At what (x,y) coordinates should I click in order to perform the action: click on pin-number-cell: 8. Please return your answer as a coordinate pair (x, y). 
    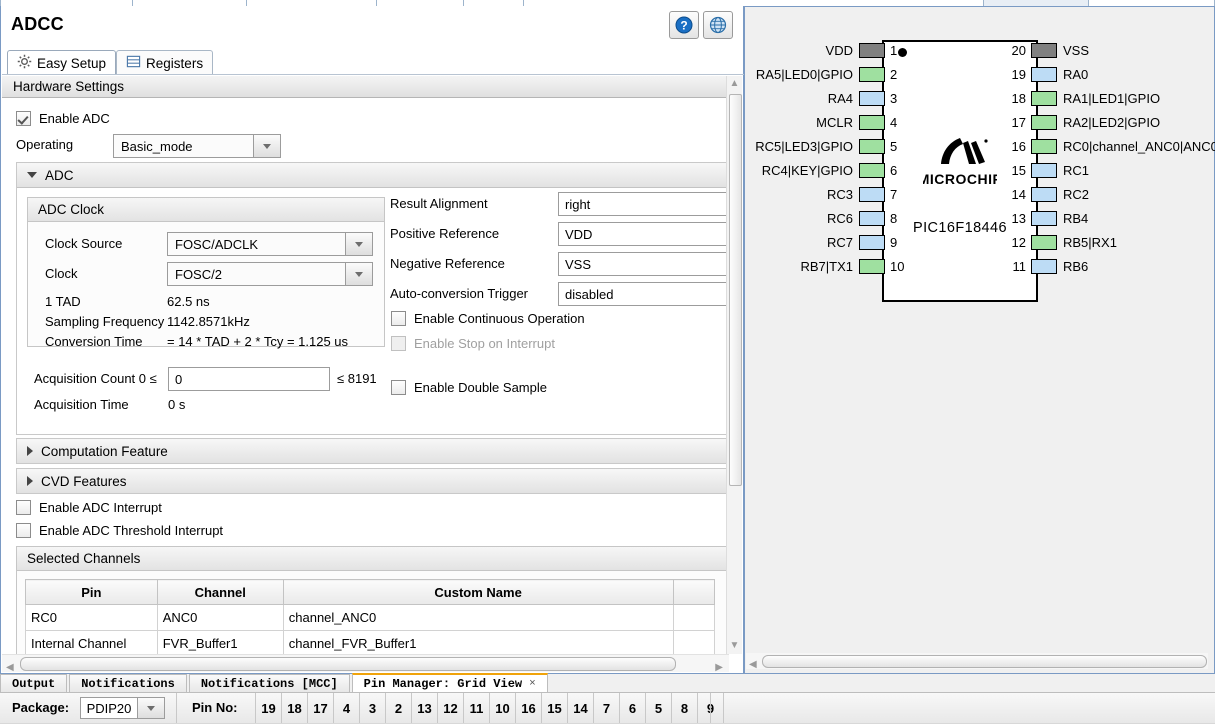
    Looking at the image, I should click on (684, 708).